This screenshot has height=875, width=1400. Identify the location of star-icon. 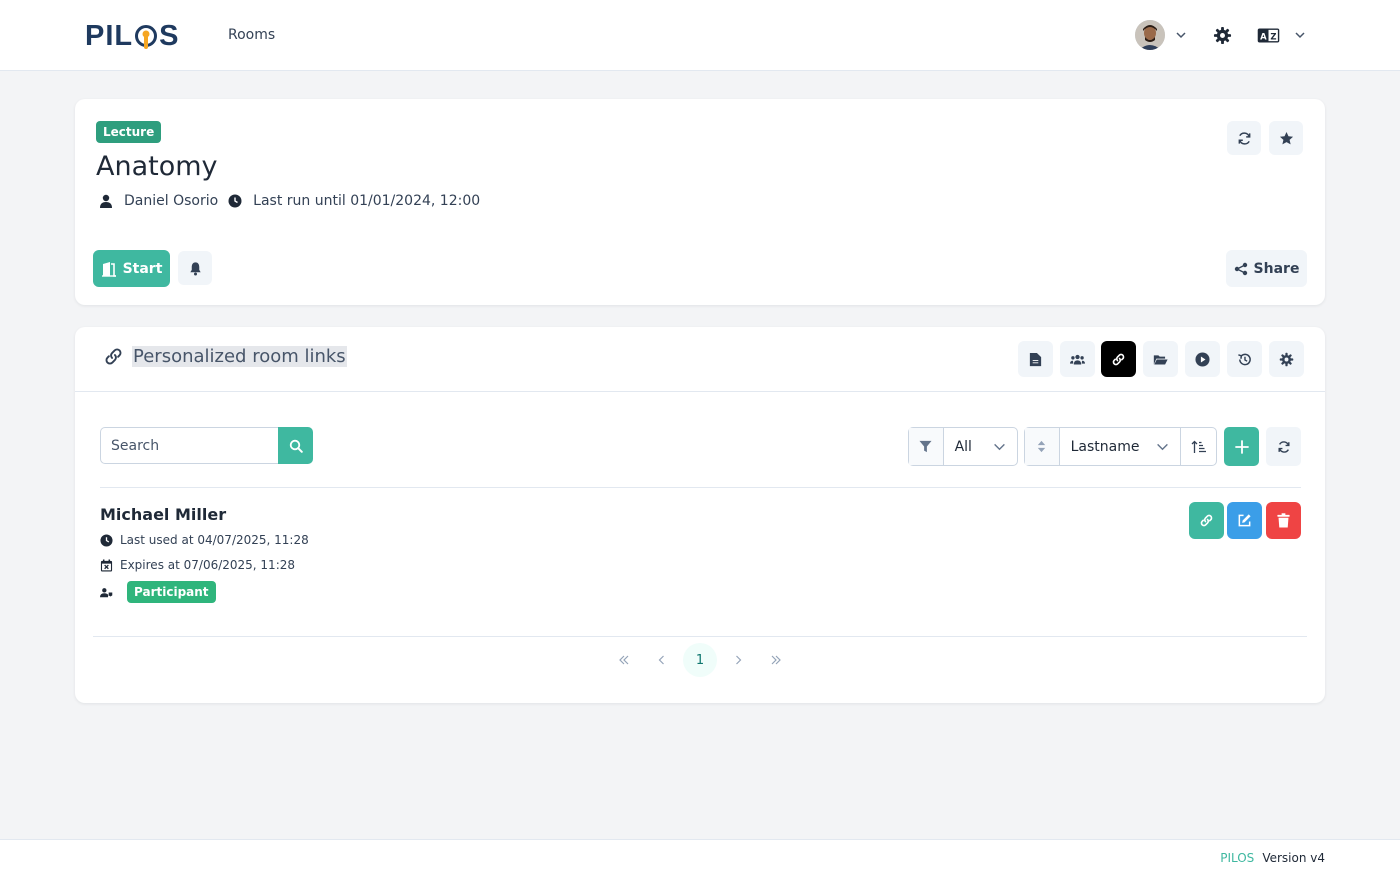
(1286, 138).